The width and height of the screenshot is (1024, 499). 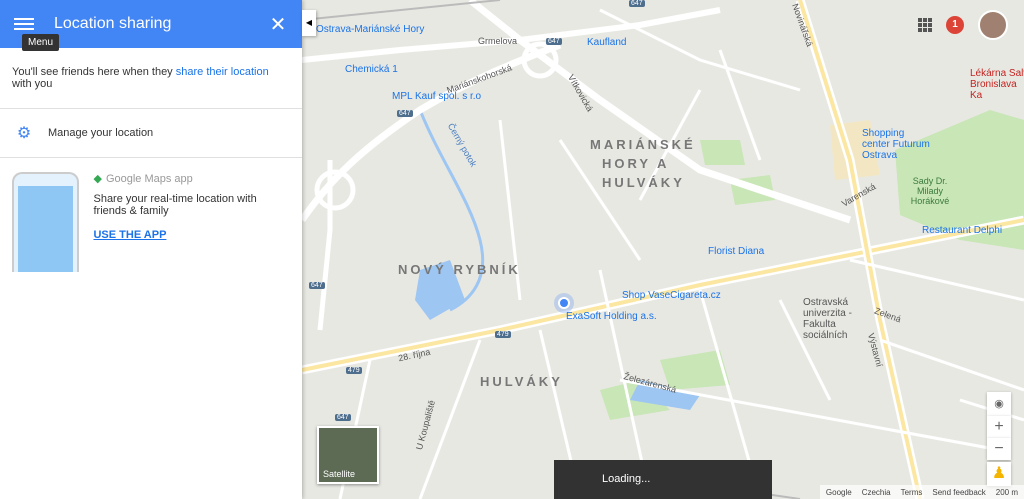 What do you see at coordinates (930, 191) in the screenshot?
I see `park-label: Sady Dr. Milady Horákové` at bounding box center [930, 191].